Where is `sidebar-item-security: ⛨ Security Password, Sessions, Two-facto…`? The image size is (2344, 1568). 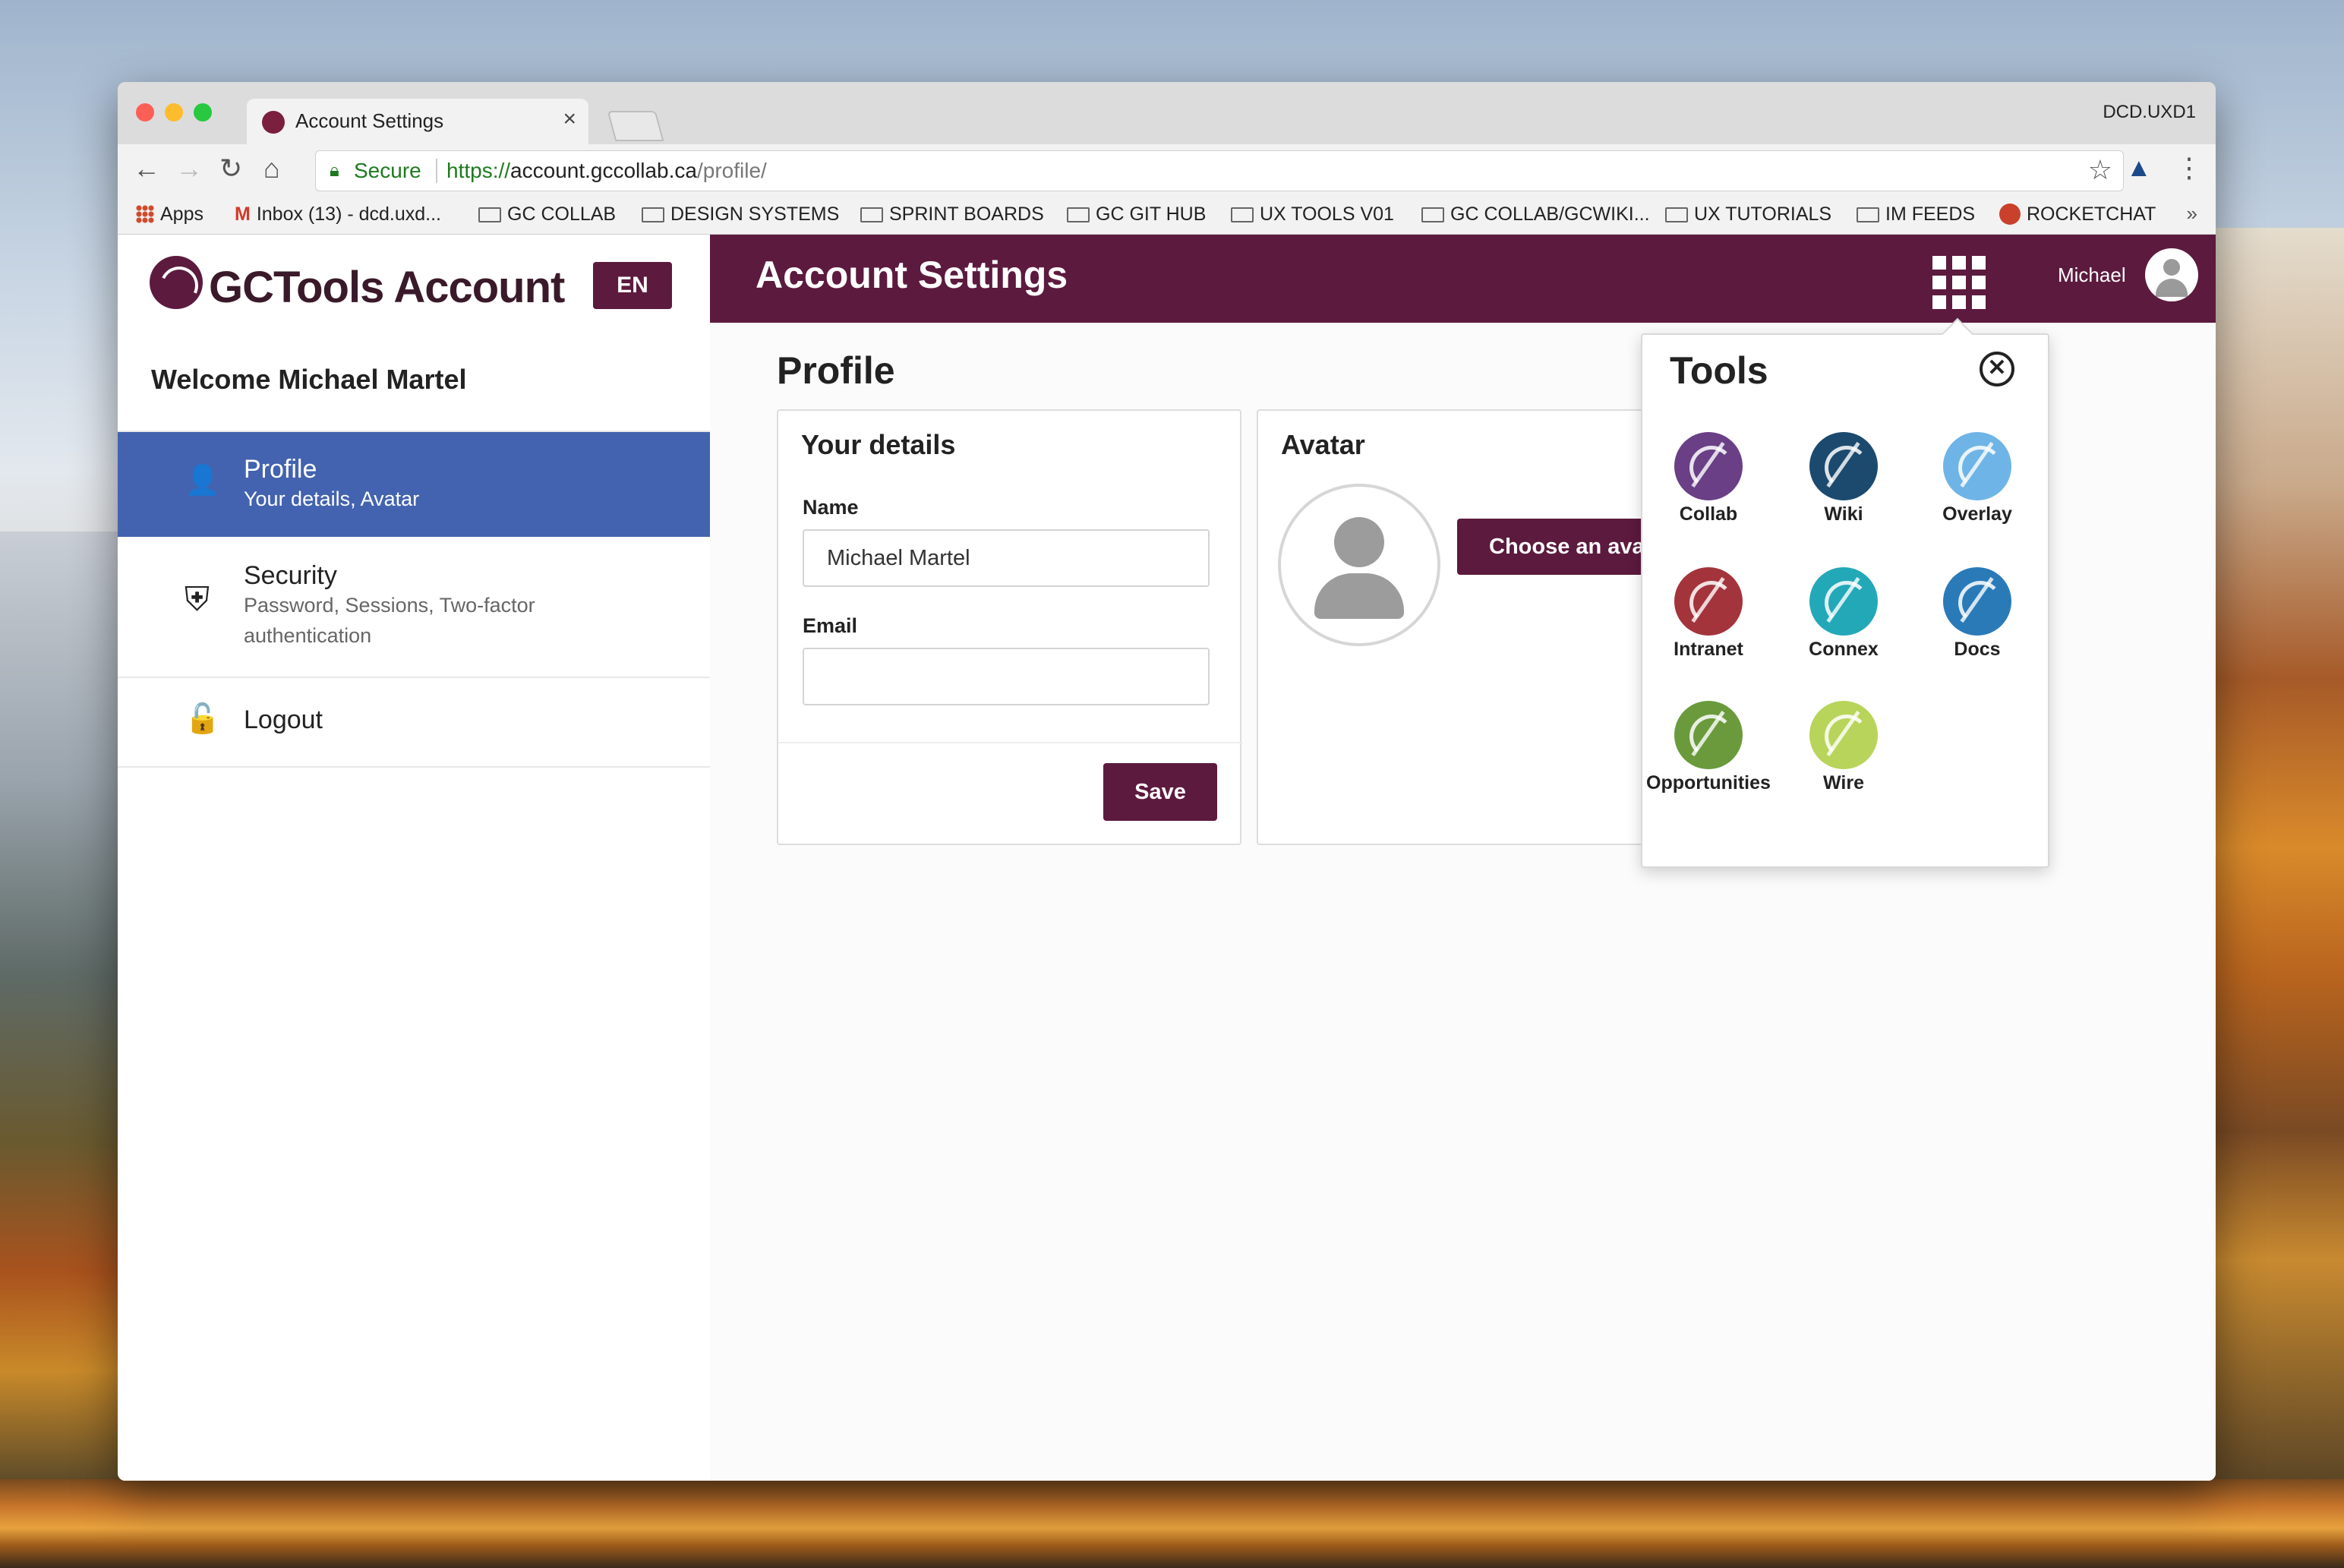
sidebar-item-security: ⛨ Security Password, Sessions, Two-facto… is located at coordinates (414, 606).